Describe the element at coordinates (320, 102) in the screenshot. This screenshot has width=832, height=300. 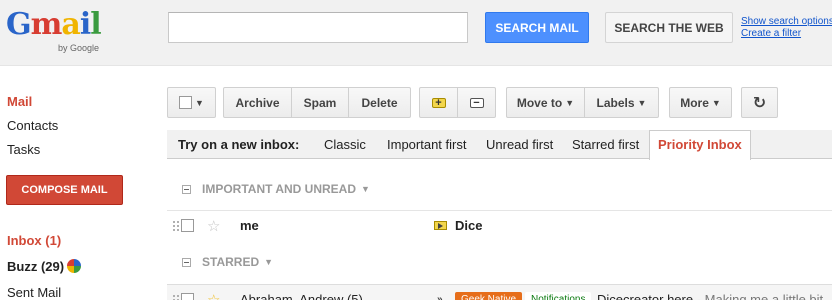
I see `spam-button: Spam` at that location.